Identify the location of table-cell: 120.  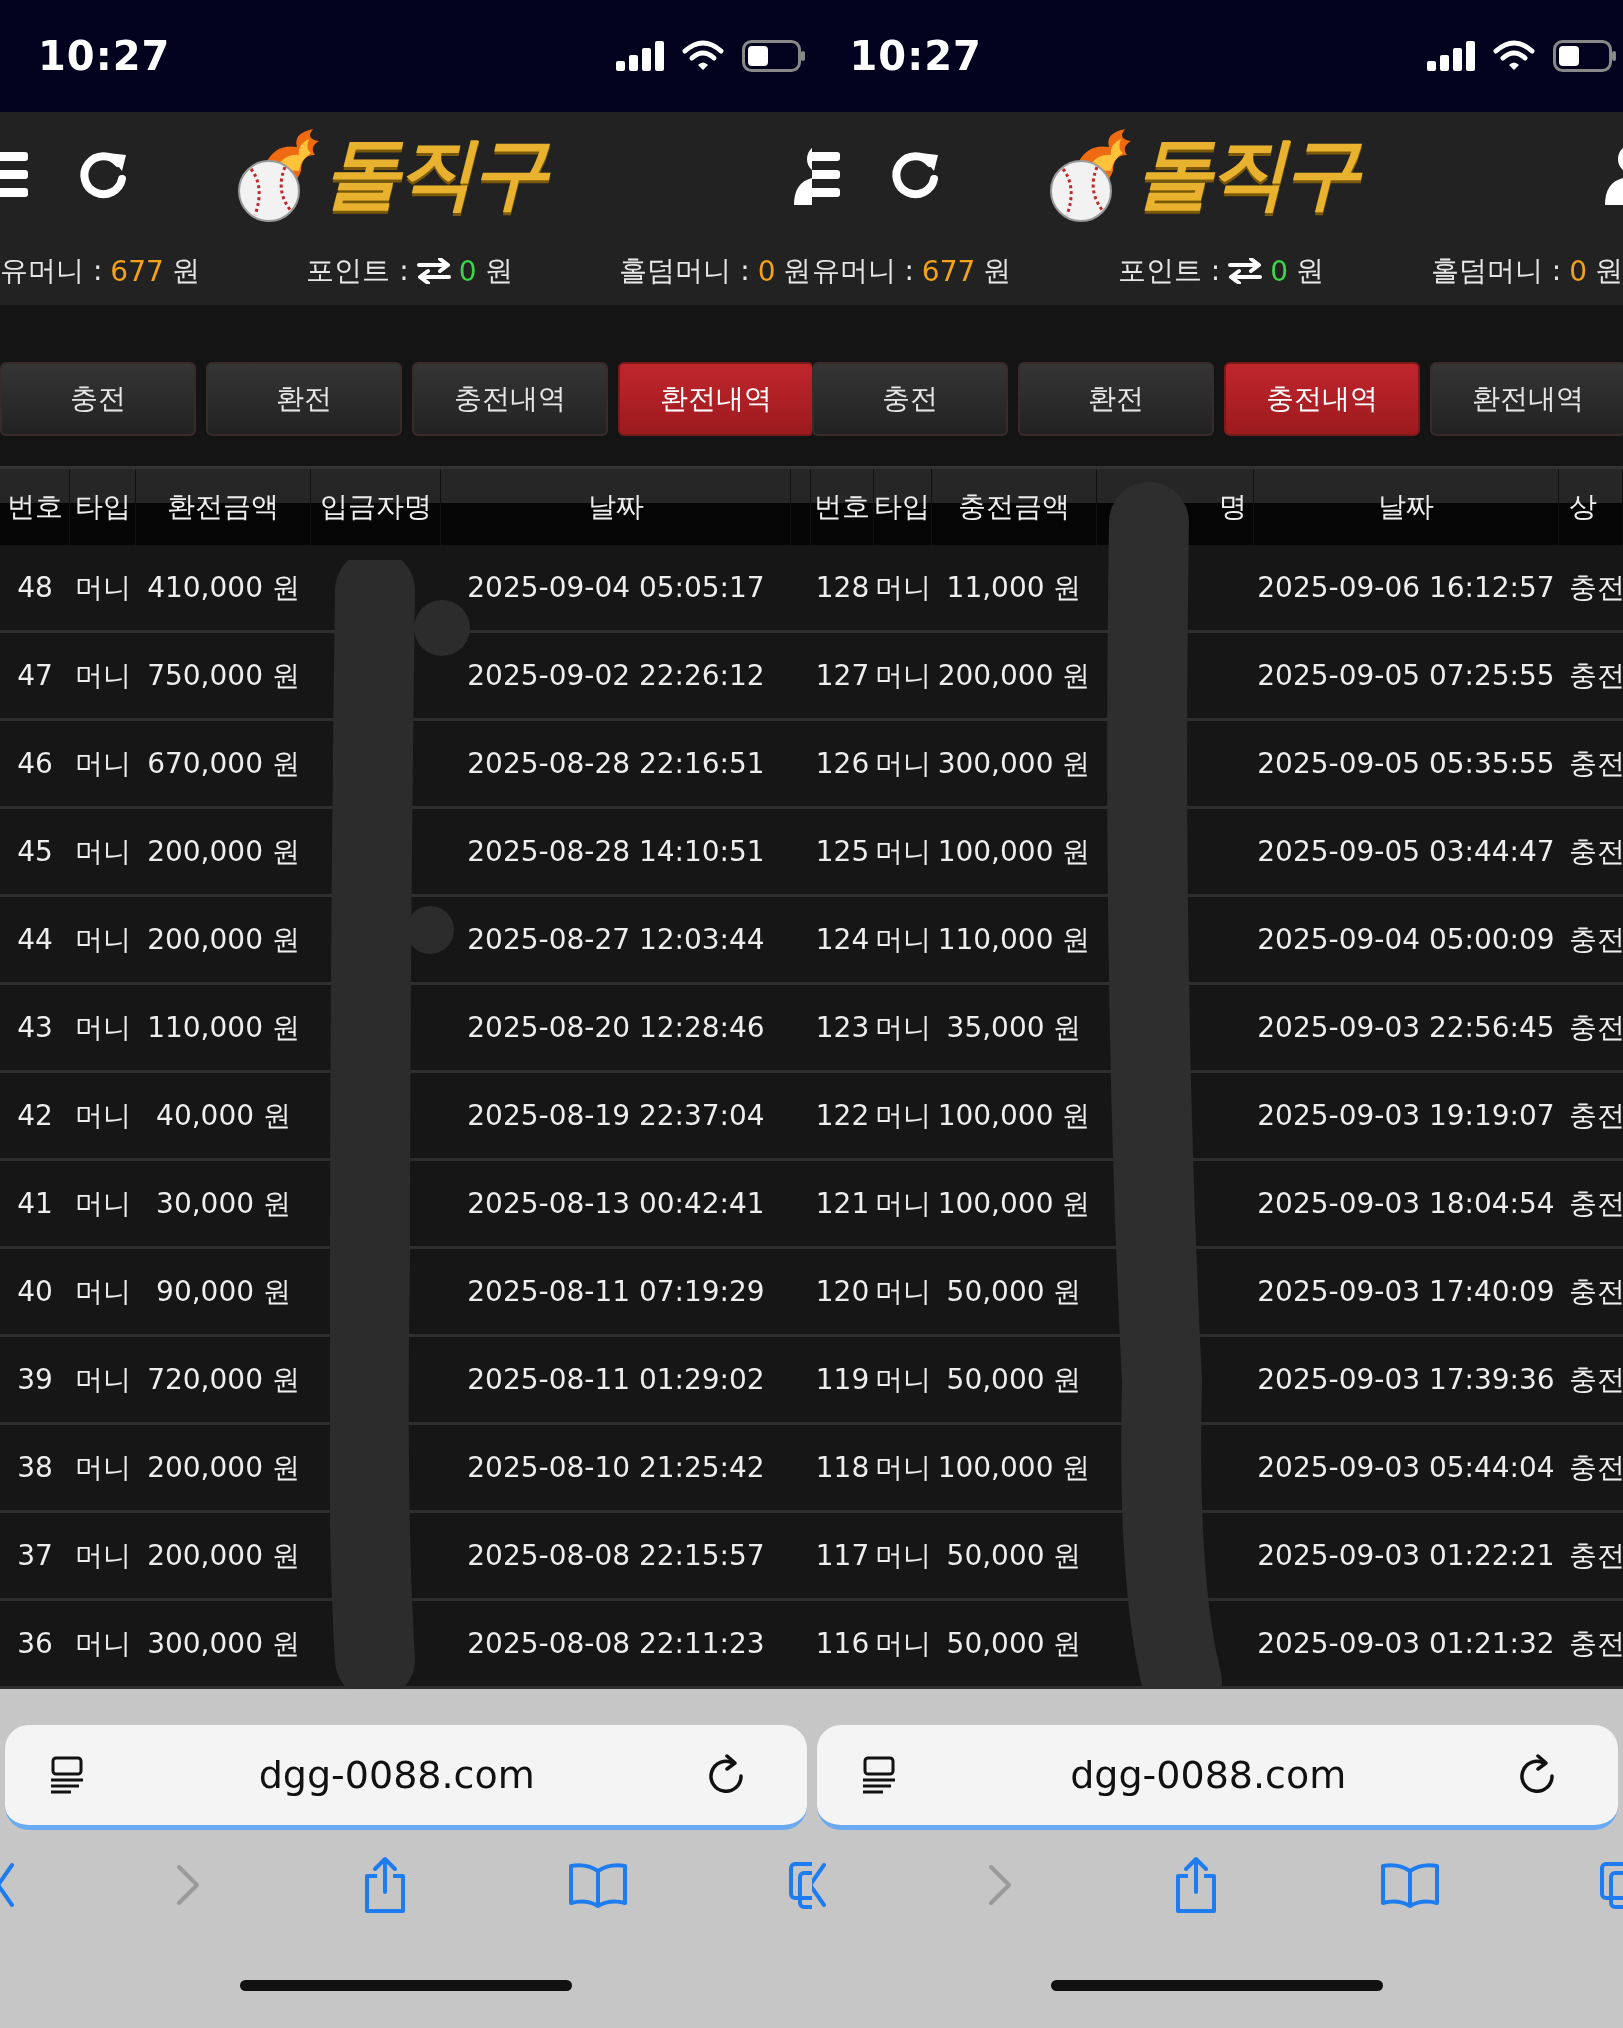
(842, 1291).